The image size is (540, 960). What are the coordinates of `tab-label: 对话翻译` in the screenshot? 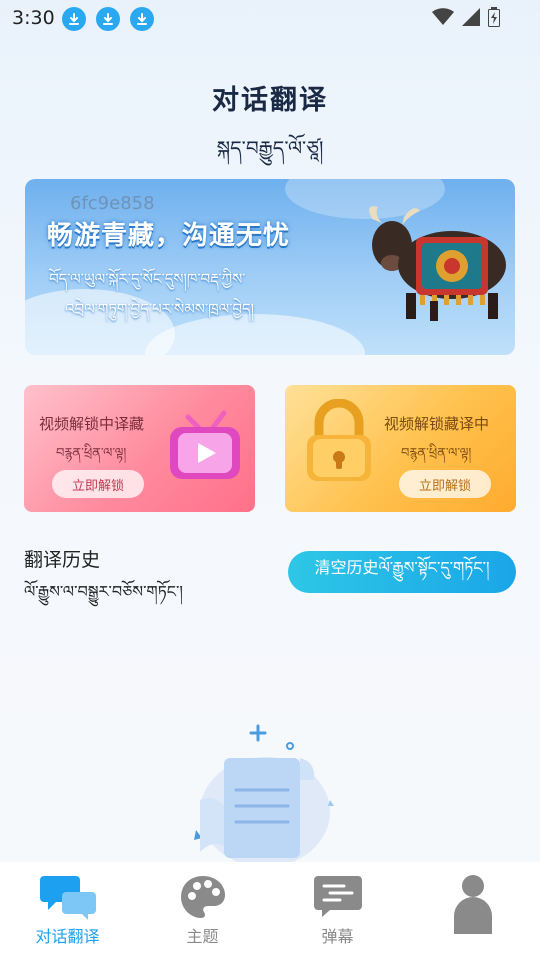 It's located at (67, 936).